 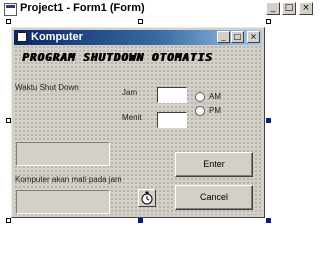 What do you see at coordinates (172, 95) in the screenshot?
I see `jam-input` at bounding box center [172, 95].